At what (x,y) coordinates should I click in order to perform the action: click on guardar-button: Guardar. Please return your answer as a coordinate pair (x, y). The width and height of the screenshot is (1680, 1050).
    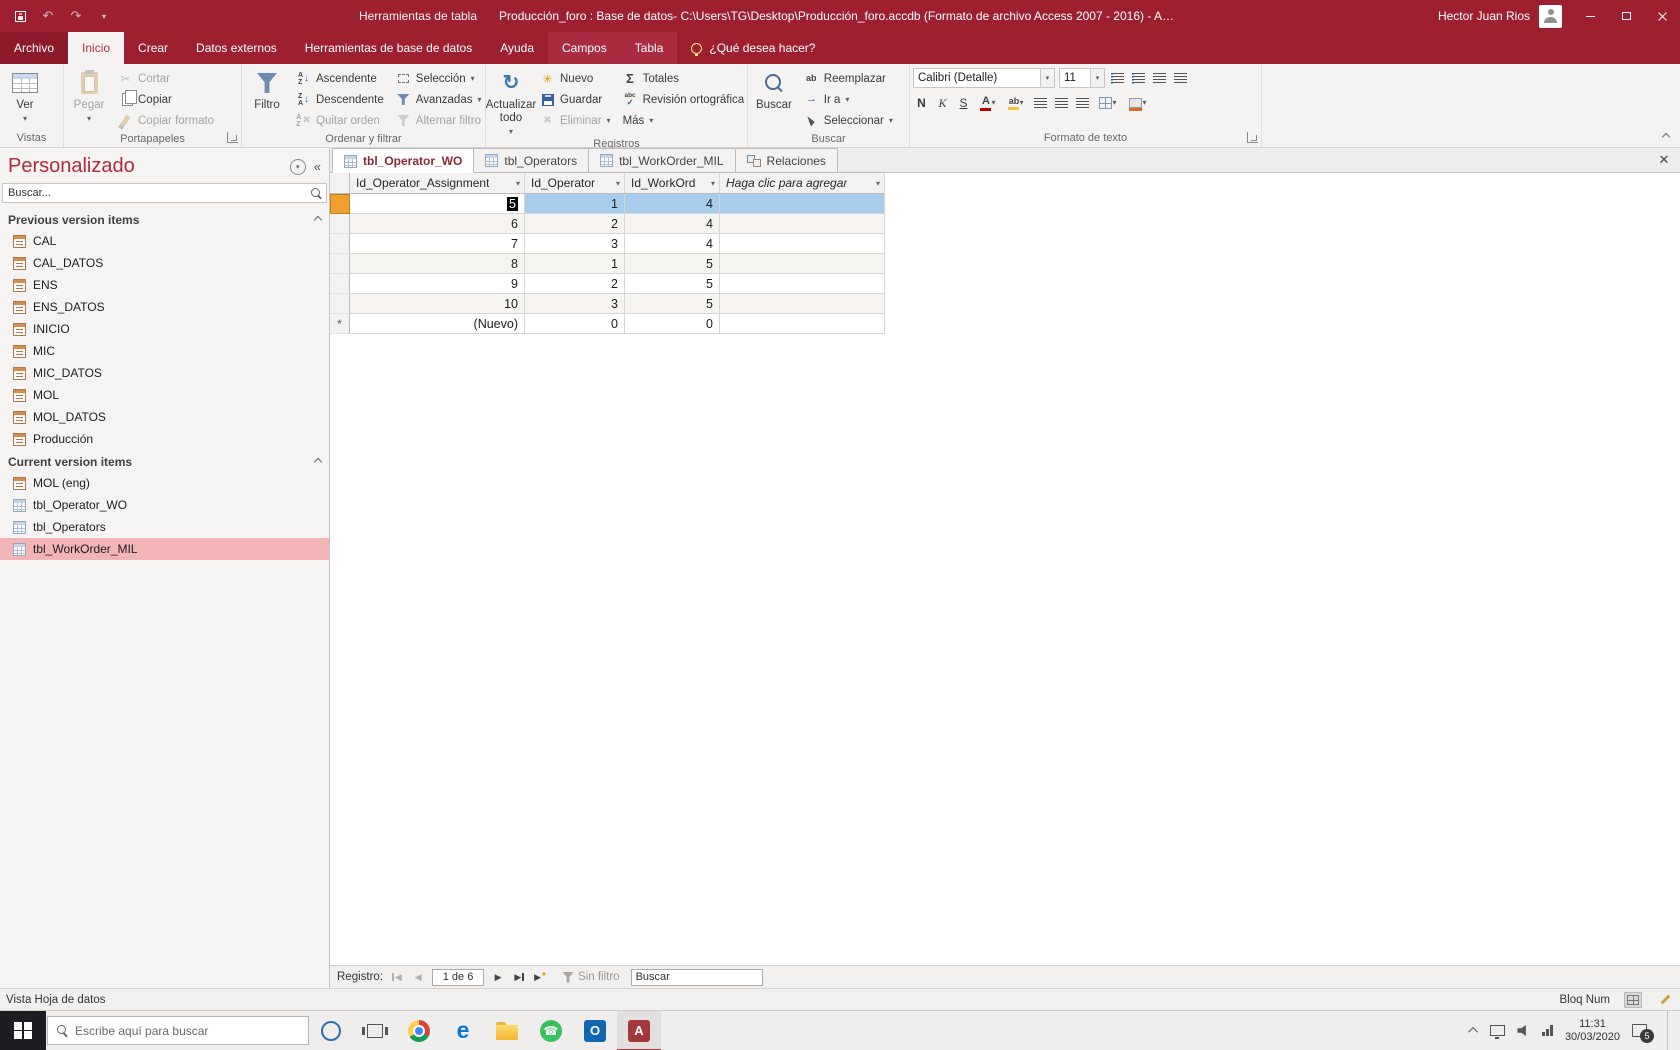
    Looking at the image, I should click on (575, 99).